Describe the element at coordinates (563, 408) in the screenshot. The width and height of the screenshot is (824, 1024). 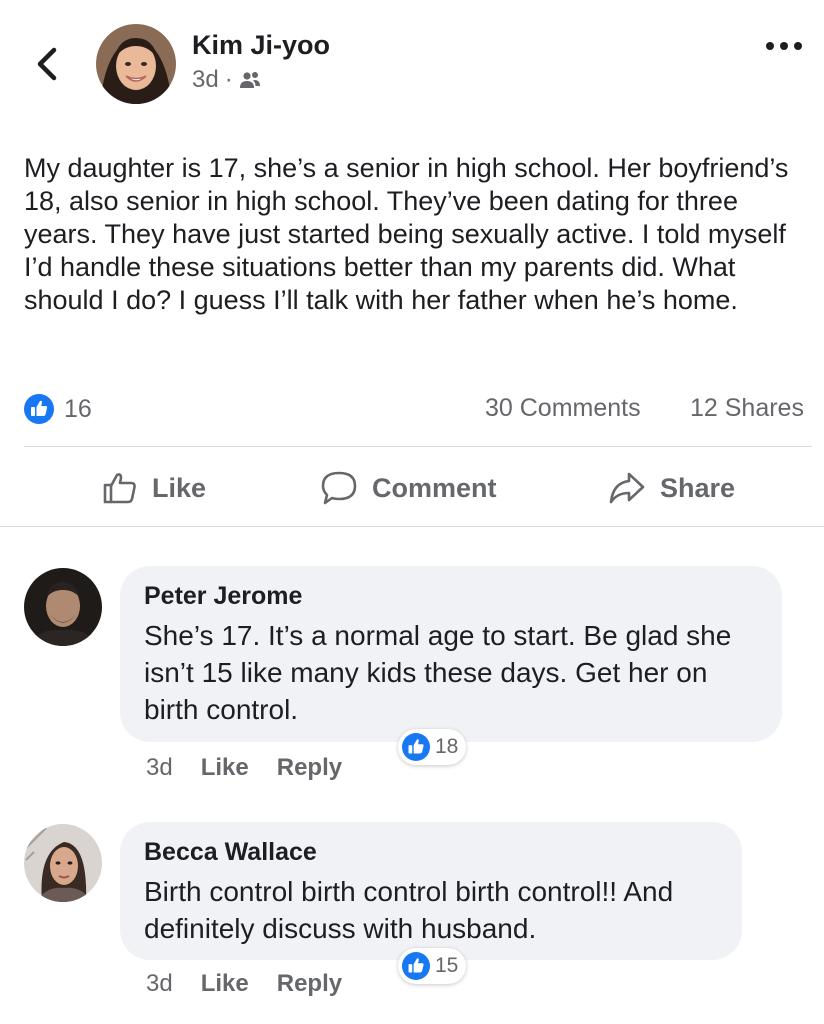
I see `comments-count: 30 Comments` at that location.